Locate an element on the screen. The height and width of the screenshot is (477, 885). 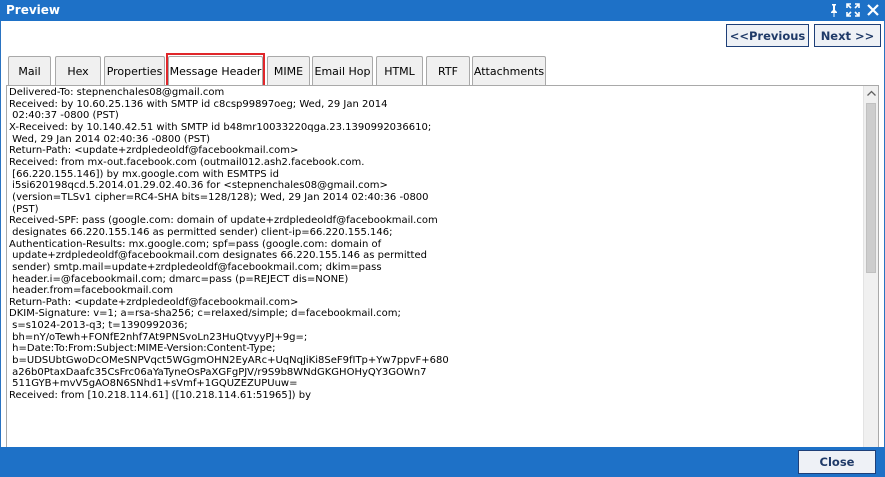
scrollbar-thumb is located at coordinates (871, 188).